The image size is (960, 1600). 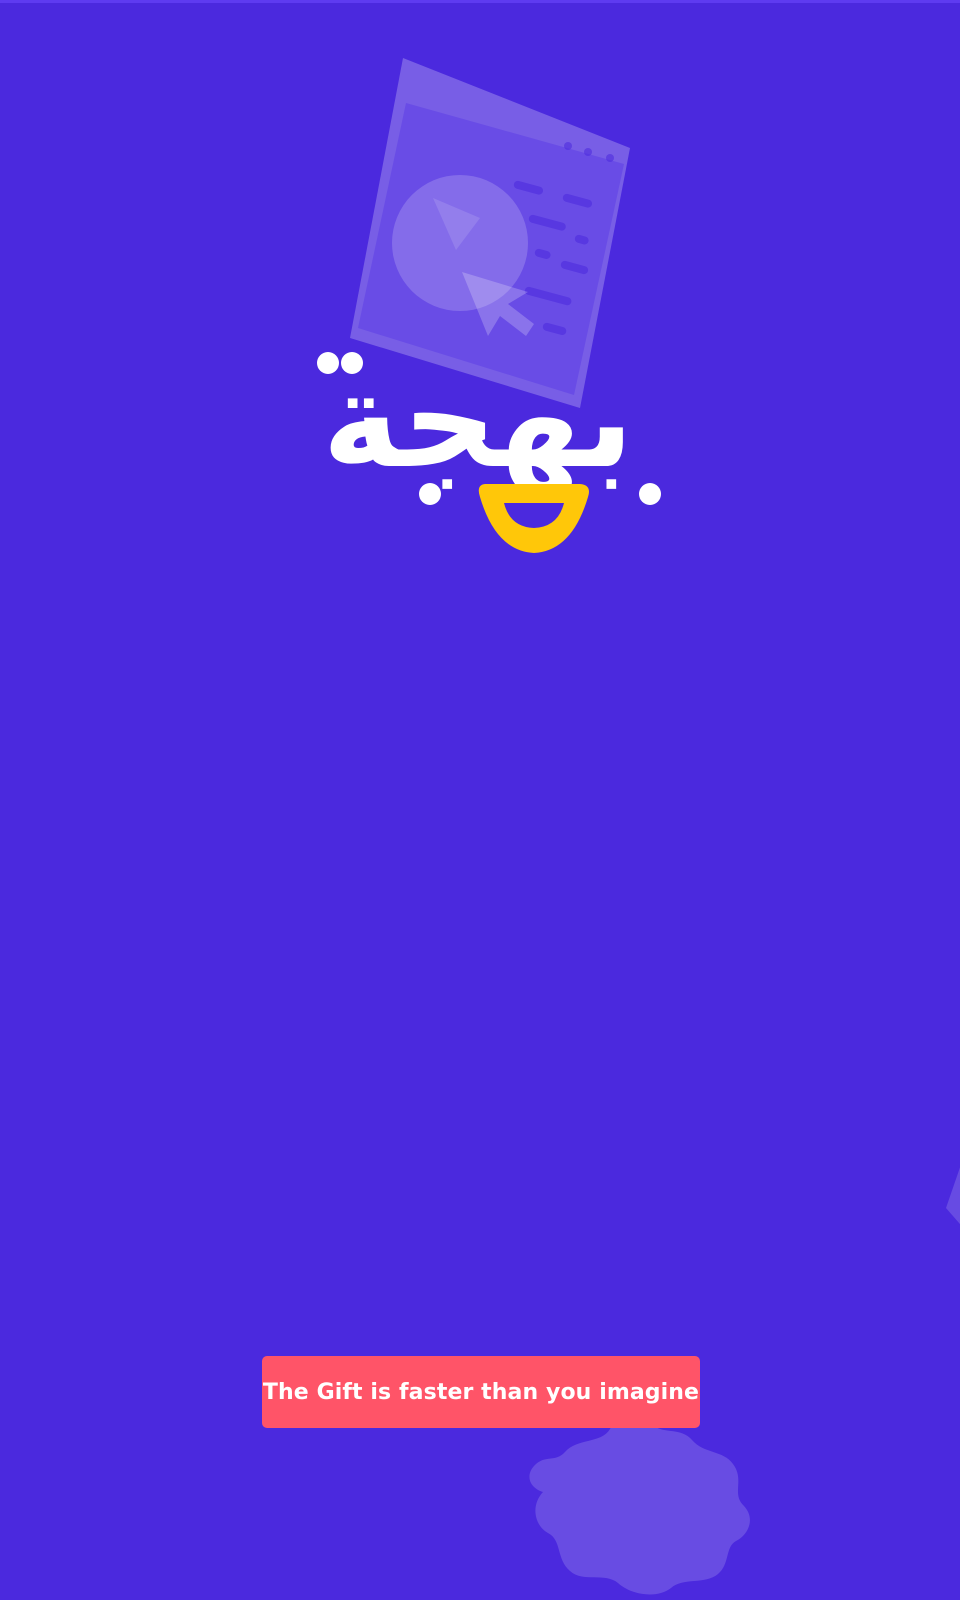 What do you see at coordinates (478, 424) in the screenshot?
I see `brand-name-text: بهجة` at bounding box center [478, 424].